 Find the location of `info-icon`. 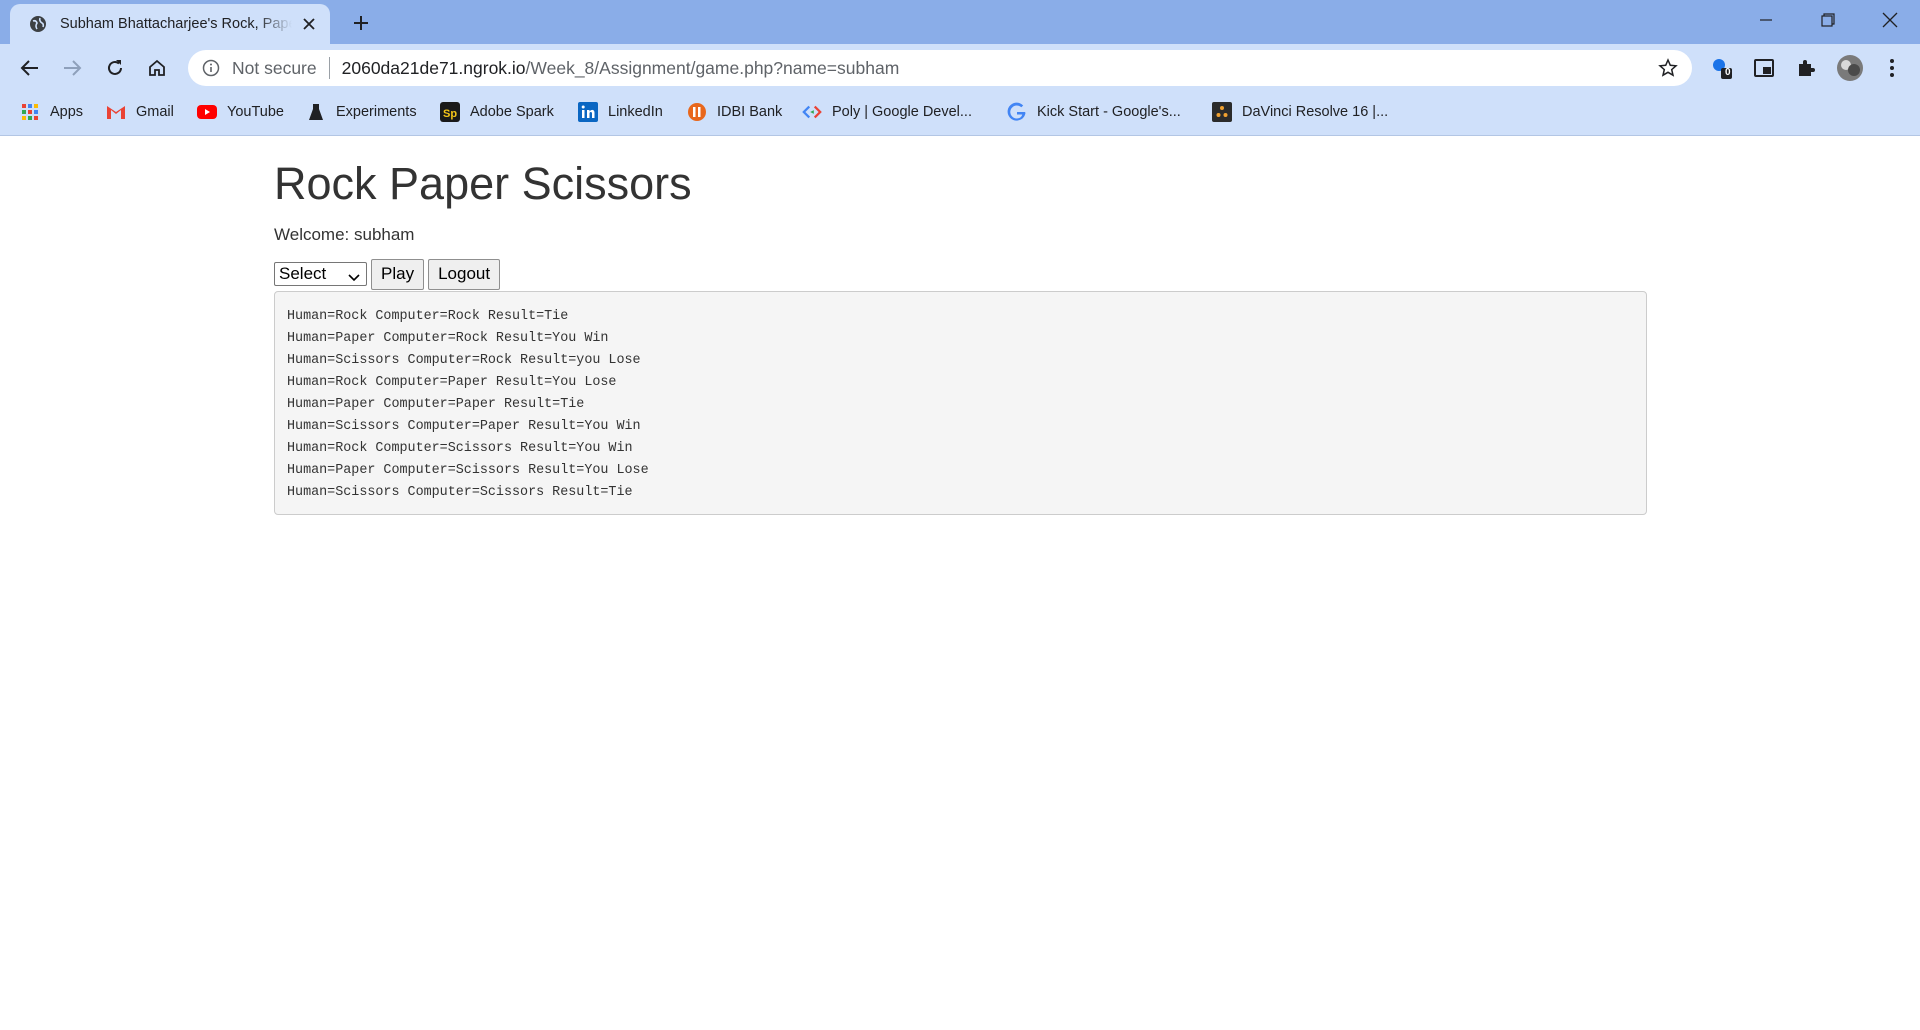

info-icon is located at coordinates (211, 68).